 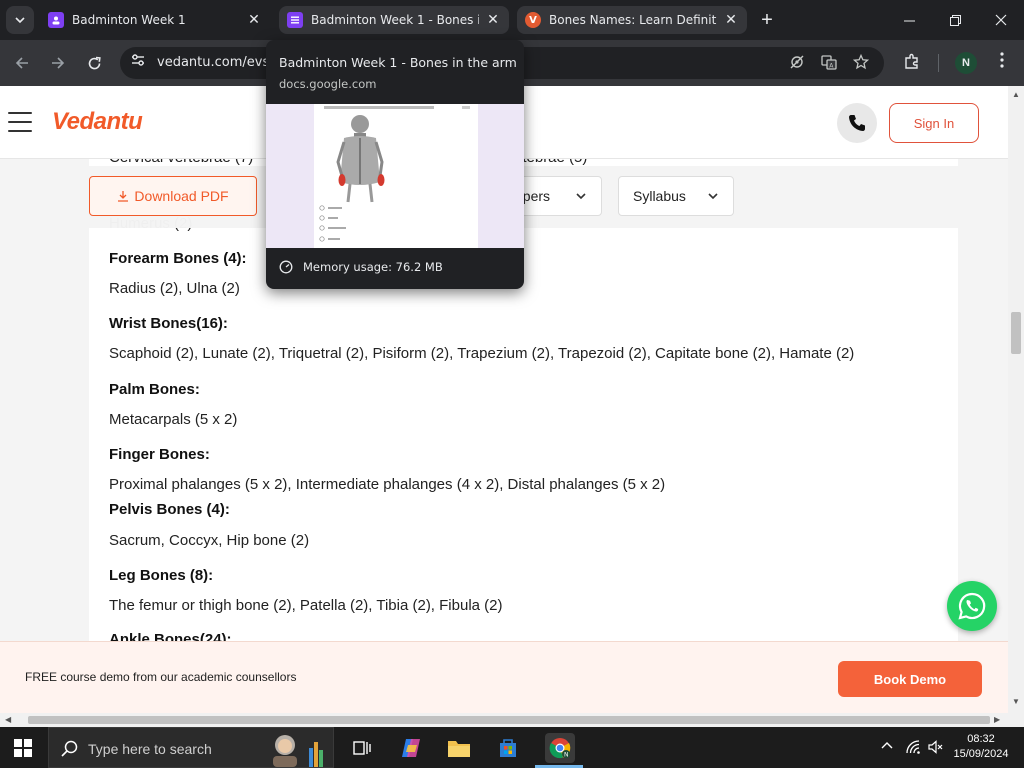 What do you see at coordinates (286, 267) in the screenshot?
I see `gauge-icon` at bounding box center [286, 267].